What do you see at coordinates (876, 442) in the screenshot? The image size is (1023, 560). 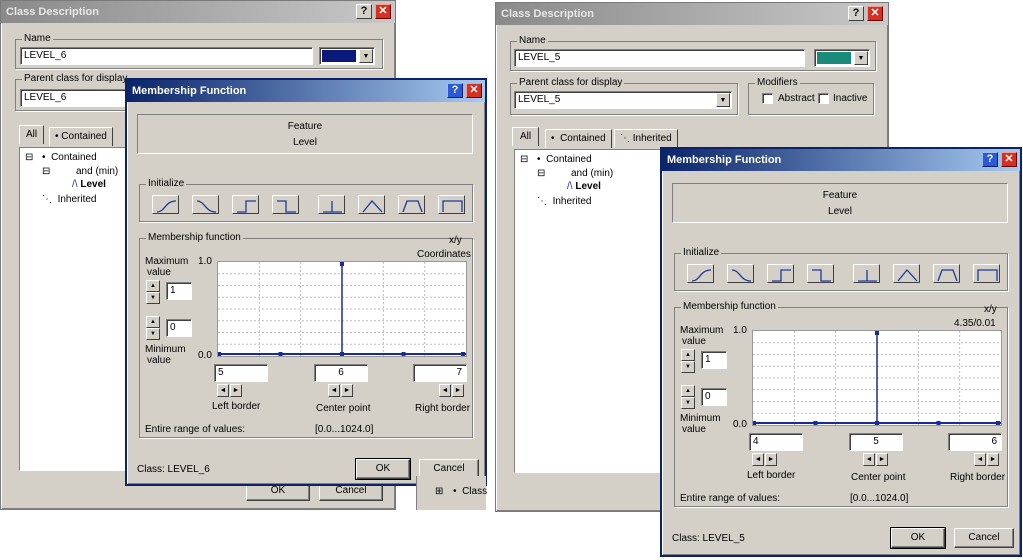 I see `center-point-input: 5` at bounding box center [876, 442].